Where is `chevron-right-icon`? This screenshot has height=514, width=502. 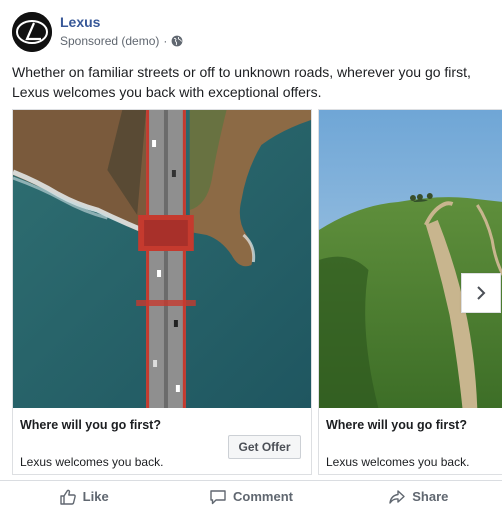 chevron-right-icon is located at coordinates (481, 293).